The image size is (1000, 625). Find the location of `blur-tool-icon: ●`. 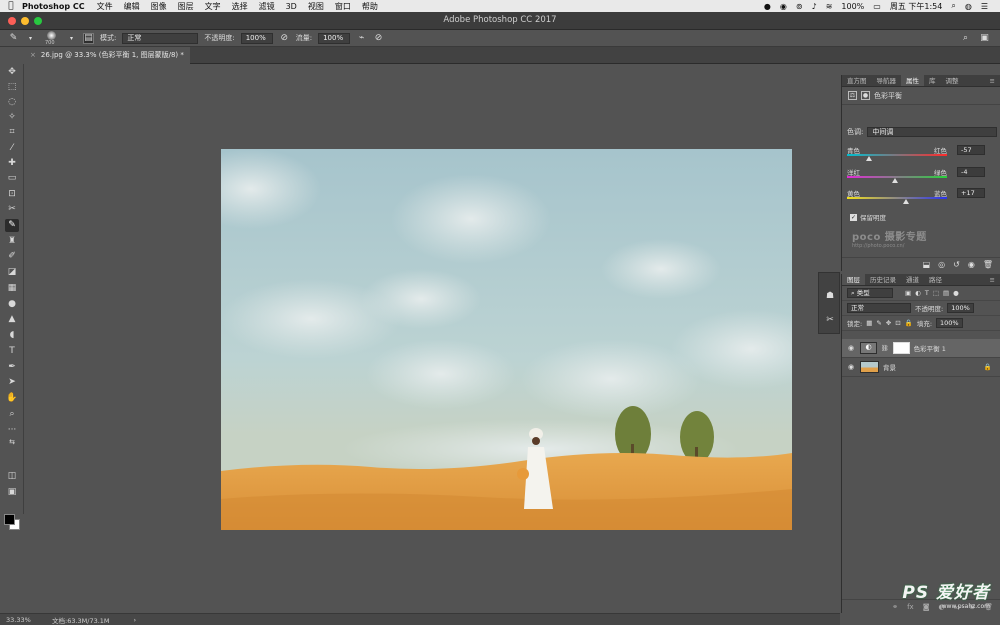

blur-tool-icon: ● is located at coordinates (12, 304).